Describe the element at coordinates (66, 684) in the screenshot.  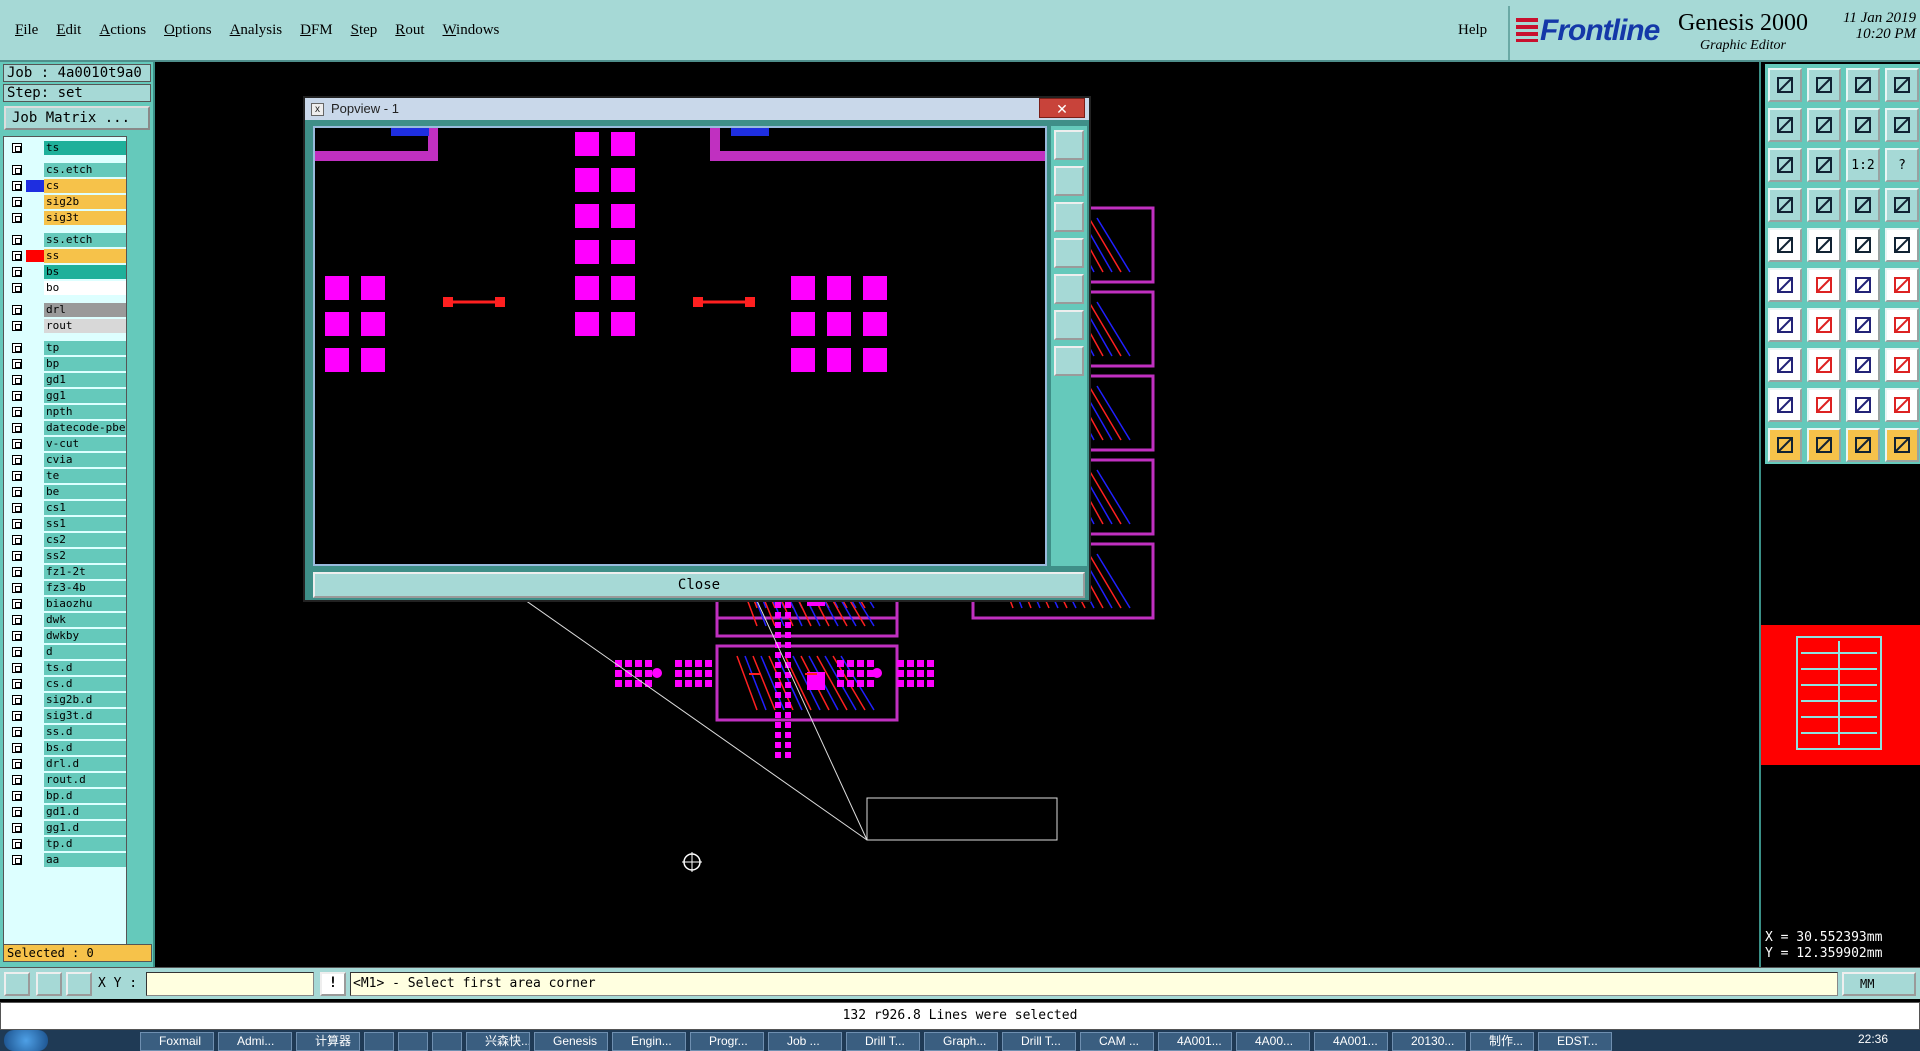
I see `layer-row-cs.d: cs.d` at that location.